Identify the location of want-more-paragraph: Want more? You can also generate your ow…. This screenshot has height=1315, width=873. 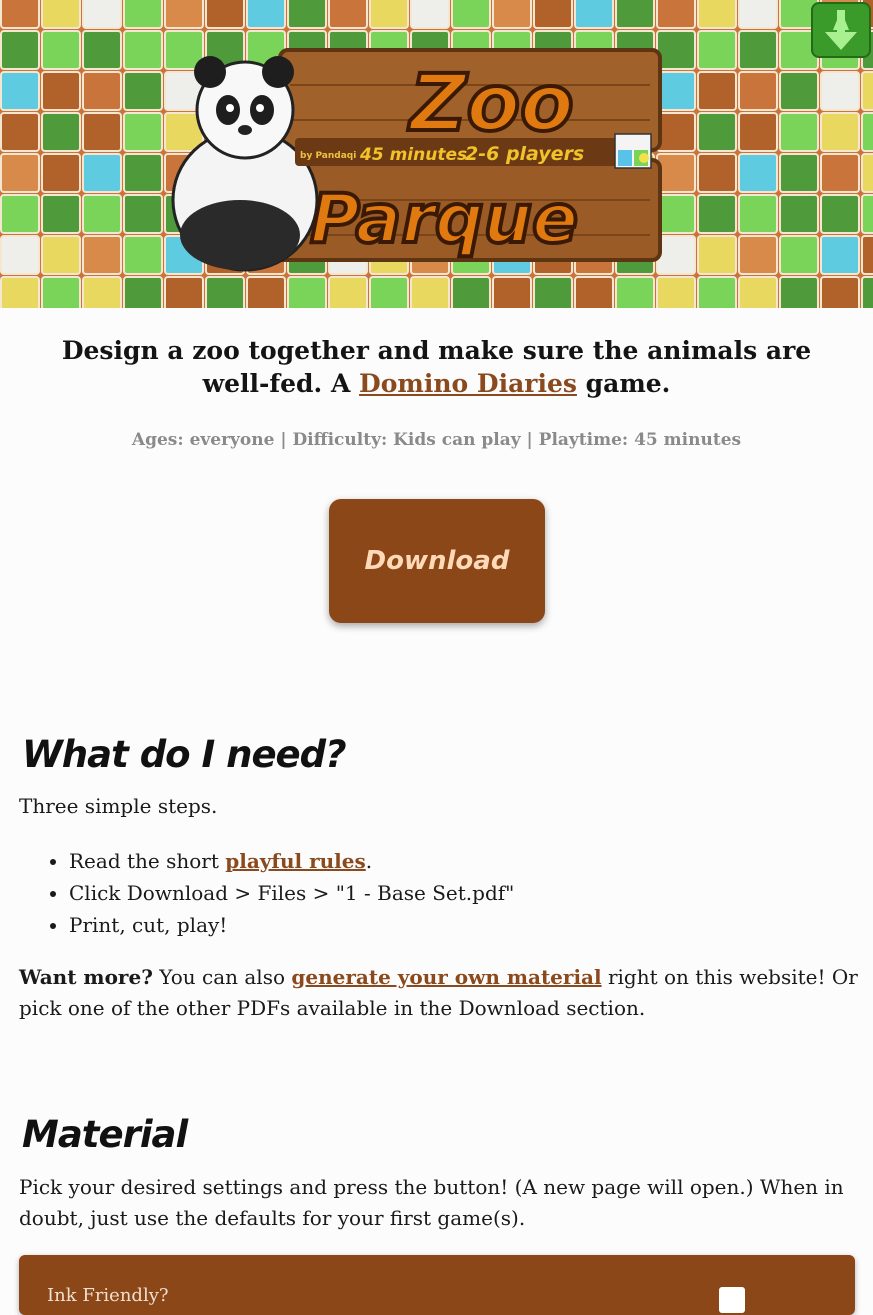
(439, 993).